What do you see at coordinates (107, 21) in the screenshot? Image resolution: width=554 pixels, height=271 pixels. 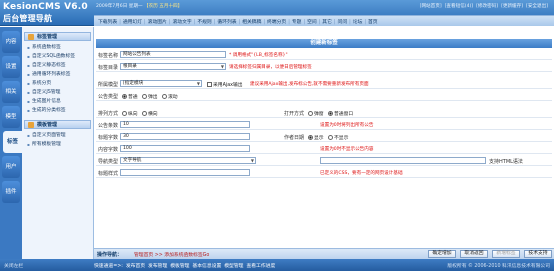 I see `nav-item: 下载列表` at bounding box center [107, 21].